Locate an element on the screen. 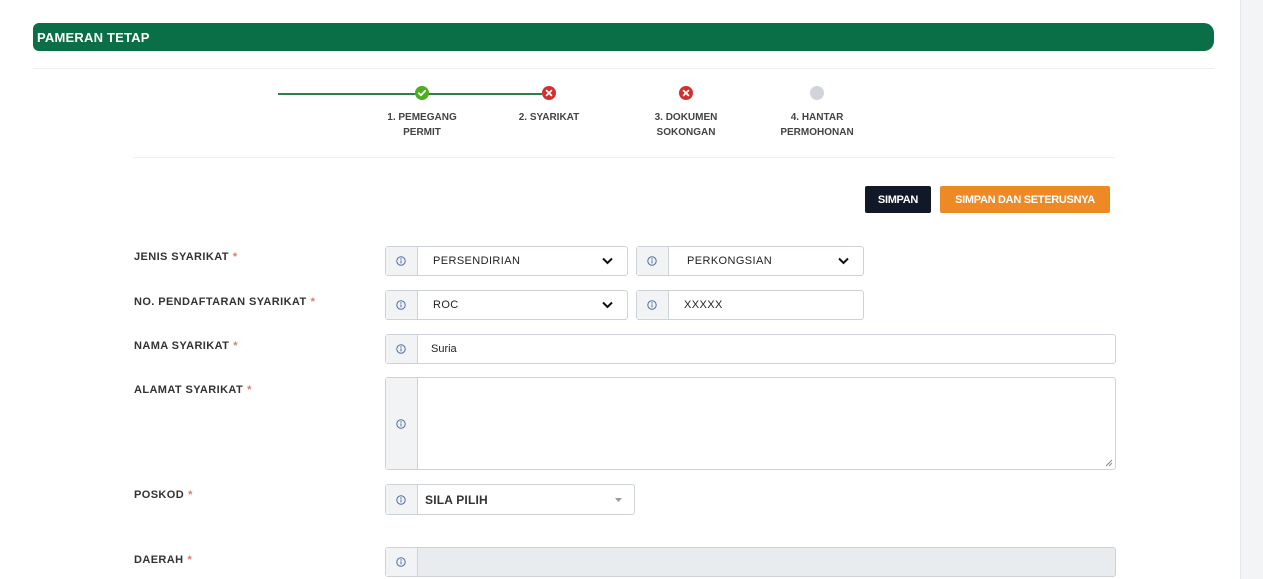  step-2-label: 2. SYARIKAT is located at coordinates (549, 117).